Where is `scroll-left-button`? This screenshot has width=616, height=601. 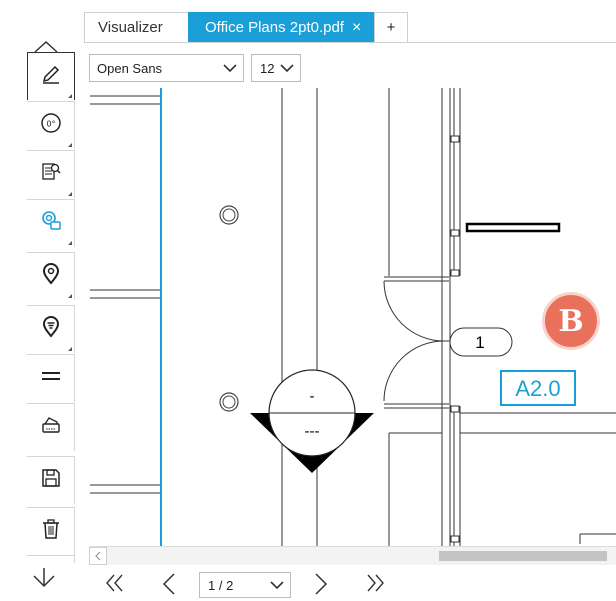
scroll-left-button is located at coordinates (98, 556).